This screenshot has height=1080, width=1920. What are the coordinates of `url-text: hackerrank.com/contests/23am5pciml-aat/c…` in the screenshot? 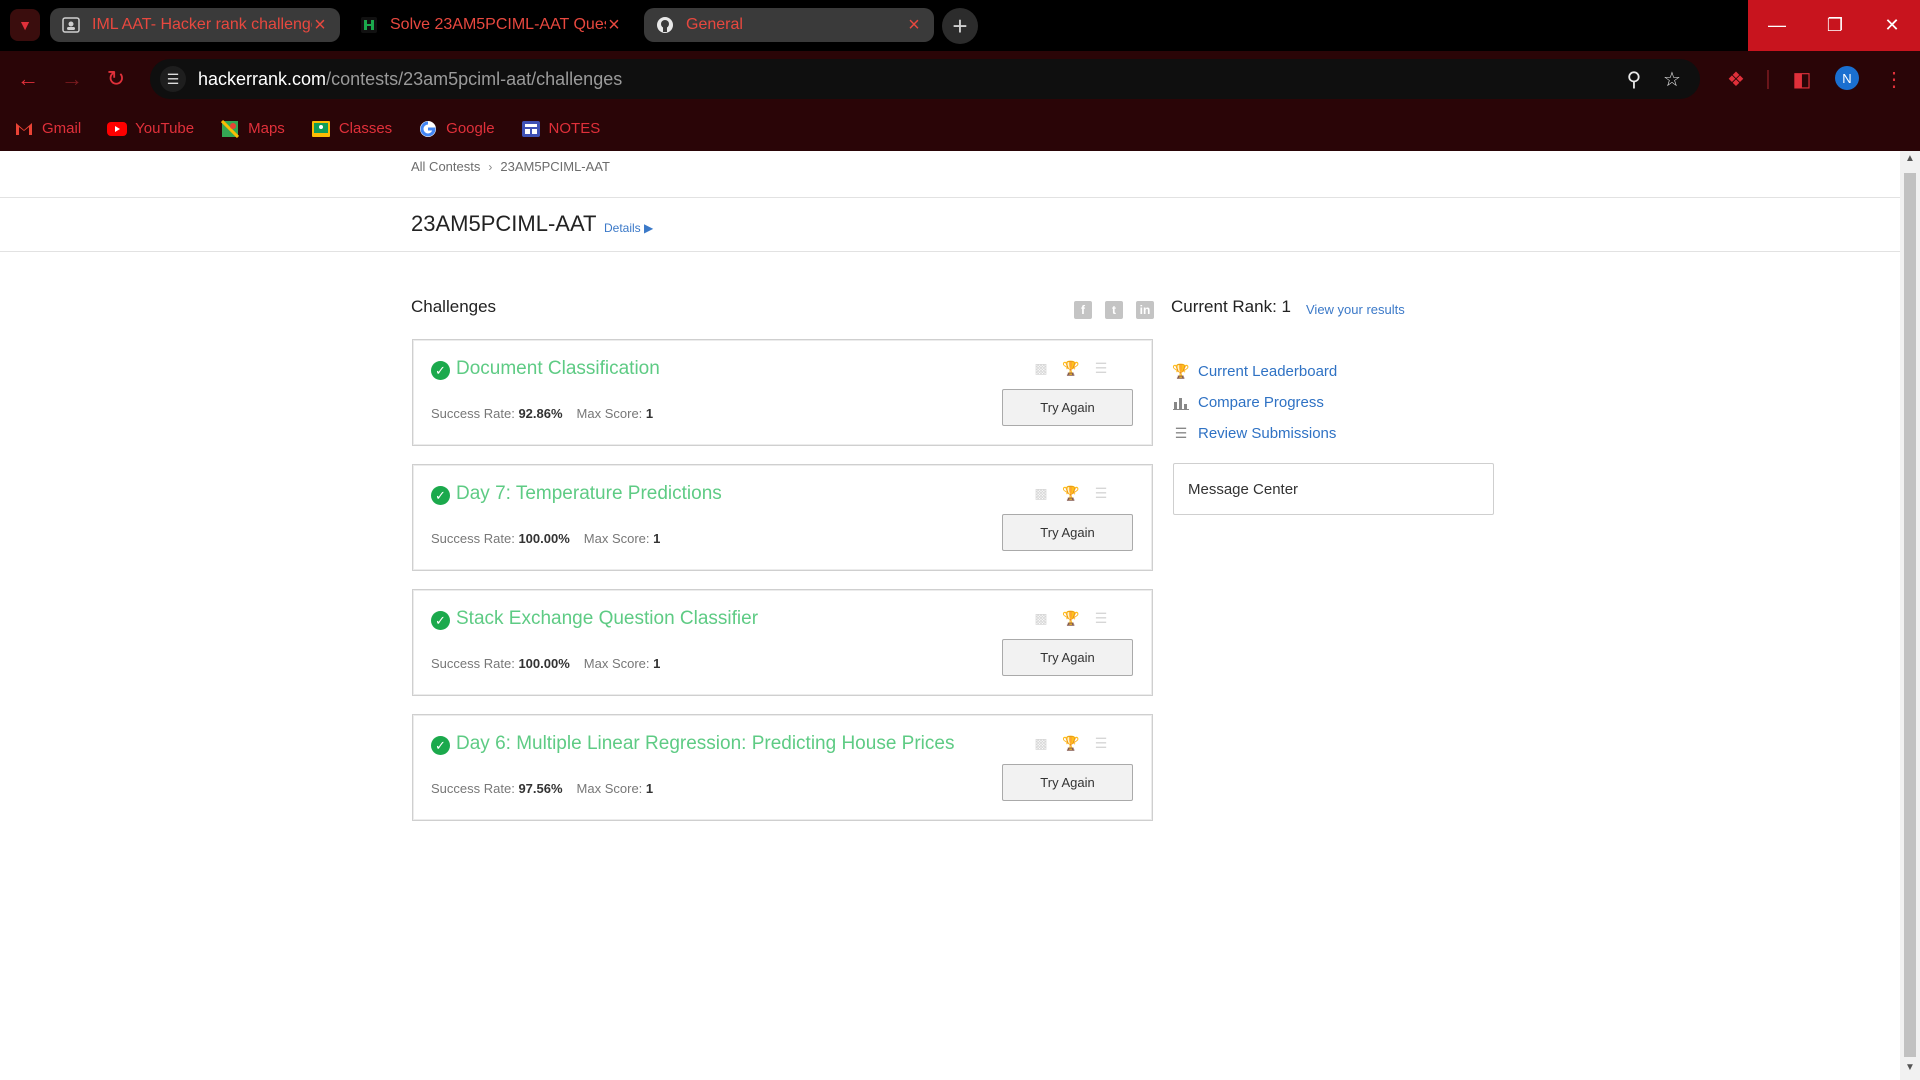 It's located at (410, 79).